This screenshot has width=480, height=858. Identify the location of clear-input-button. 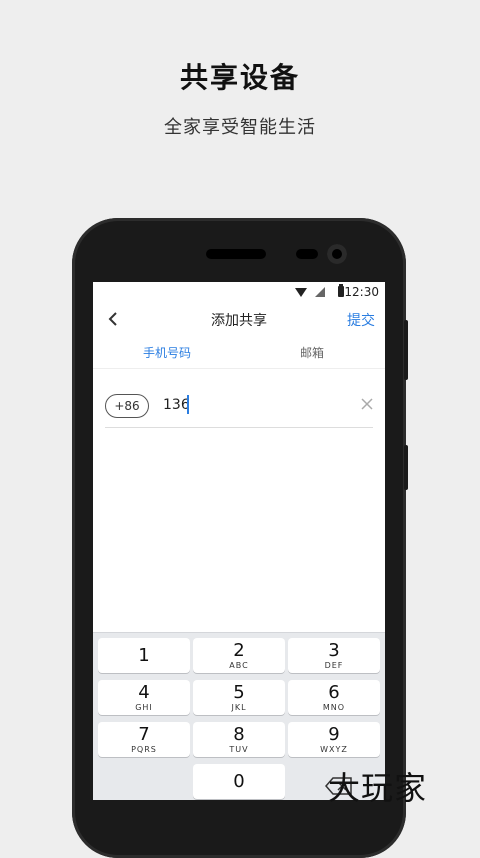
(367, 404).